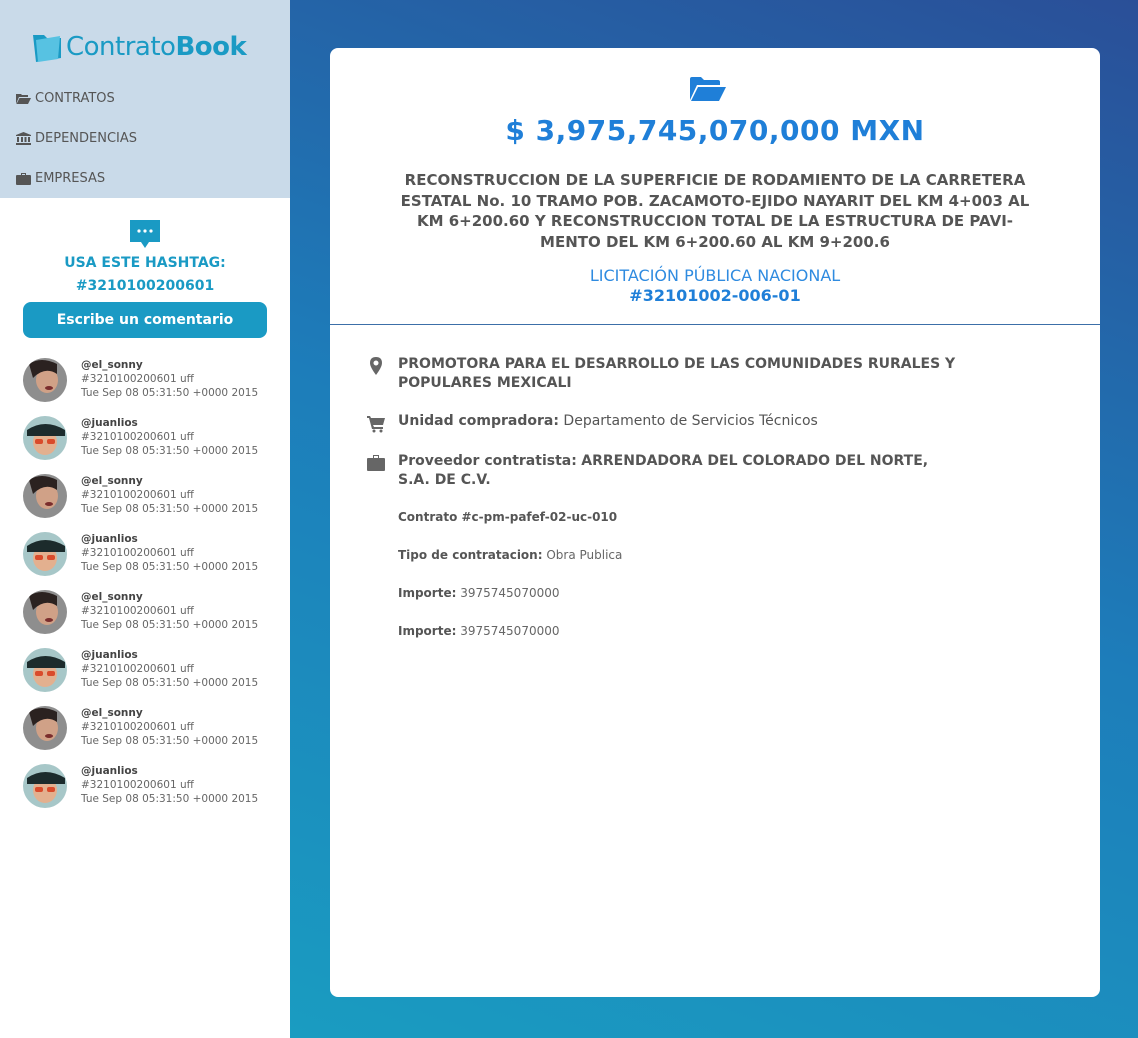  I want to click on nav-item-dependencias: DEPENDENCIAS, so click(76, 138).